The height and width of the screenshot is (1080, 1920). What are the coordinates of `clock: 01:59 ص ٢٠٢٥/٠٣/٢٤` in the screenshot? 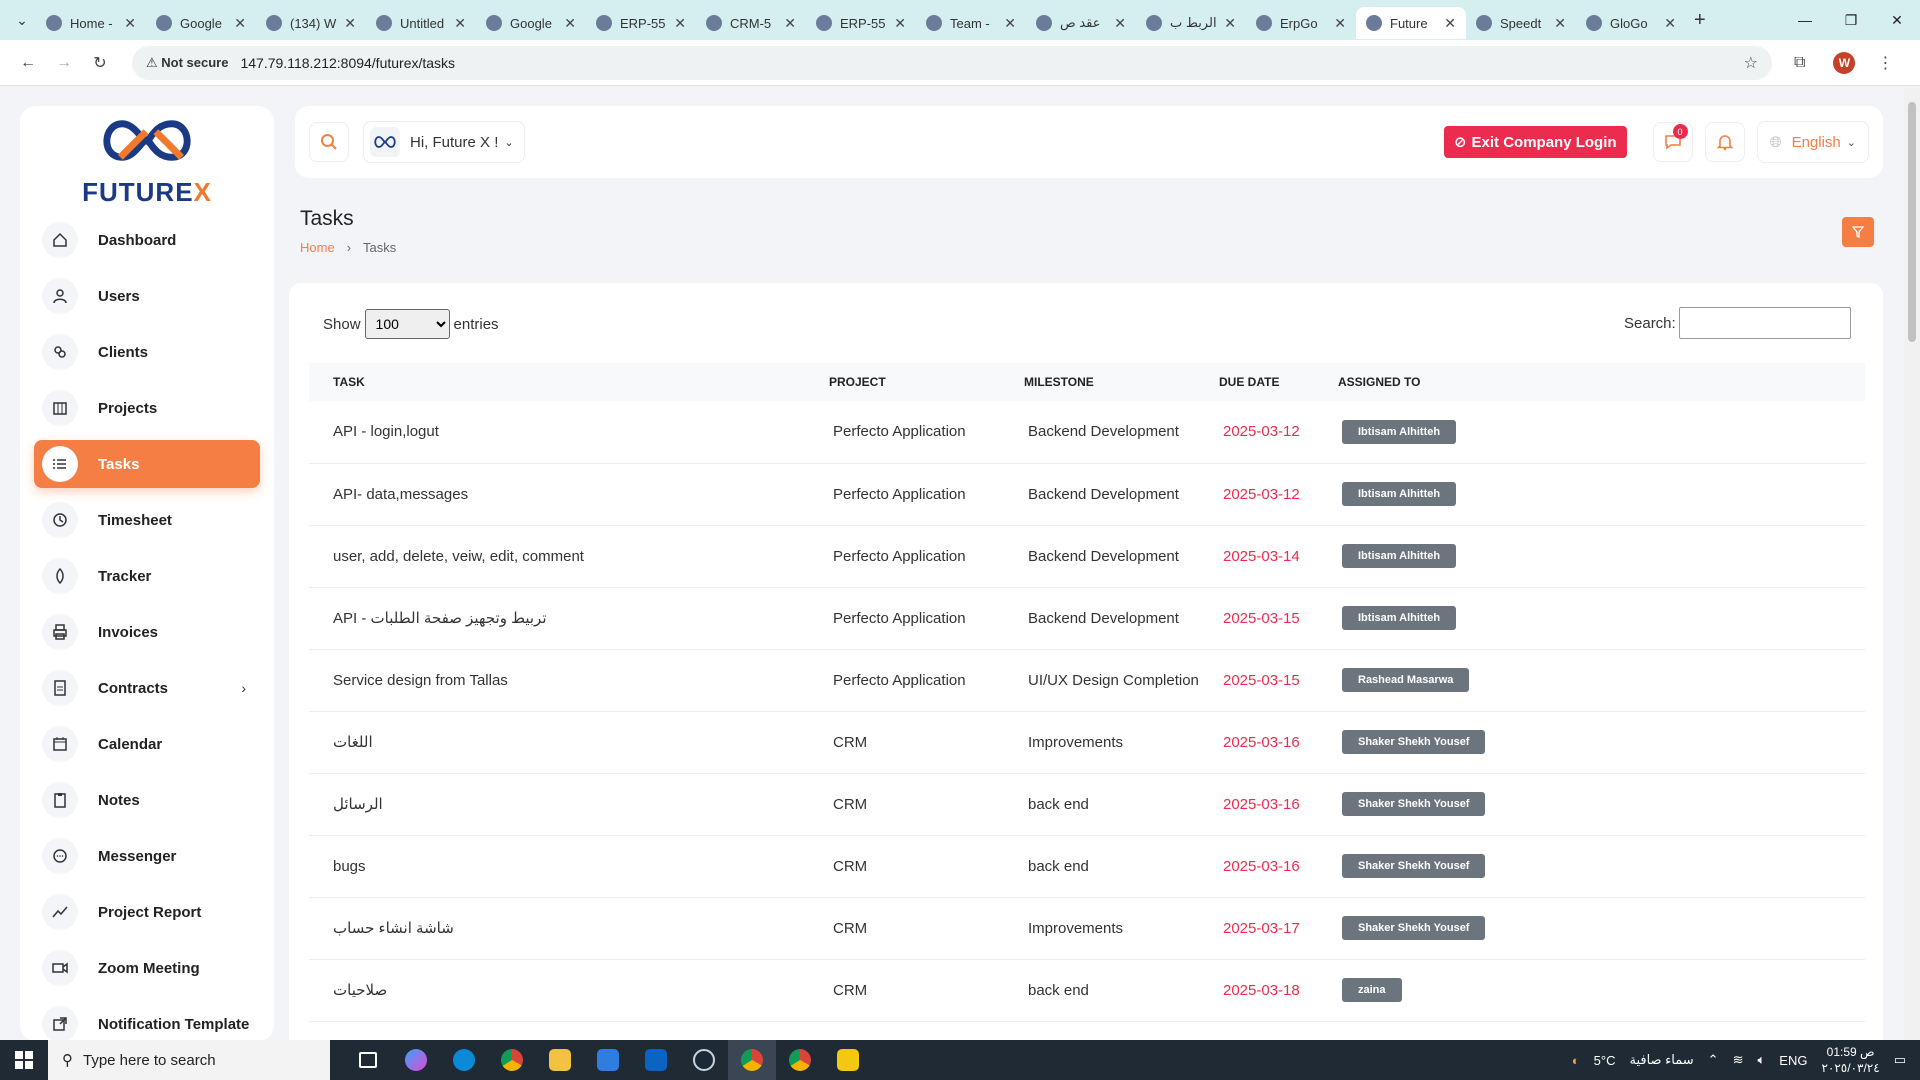 It's located at (1850, 1060).